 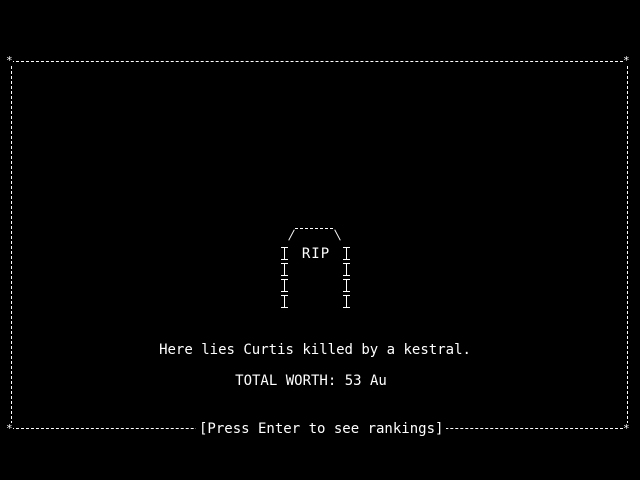 I want to click on death-message: Here lies Curtis killed by a kestral., so click(x=315, y=350).